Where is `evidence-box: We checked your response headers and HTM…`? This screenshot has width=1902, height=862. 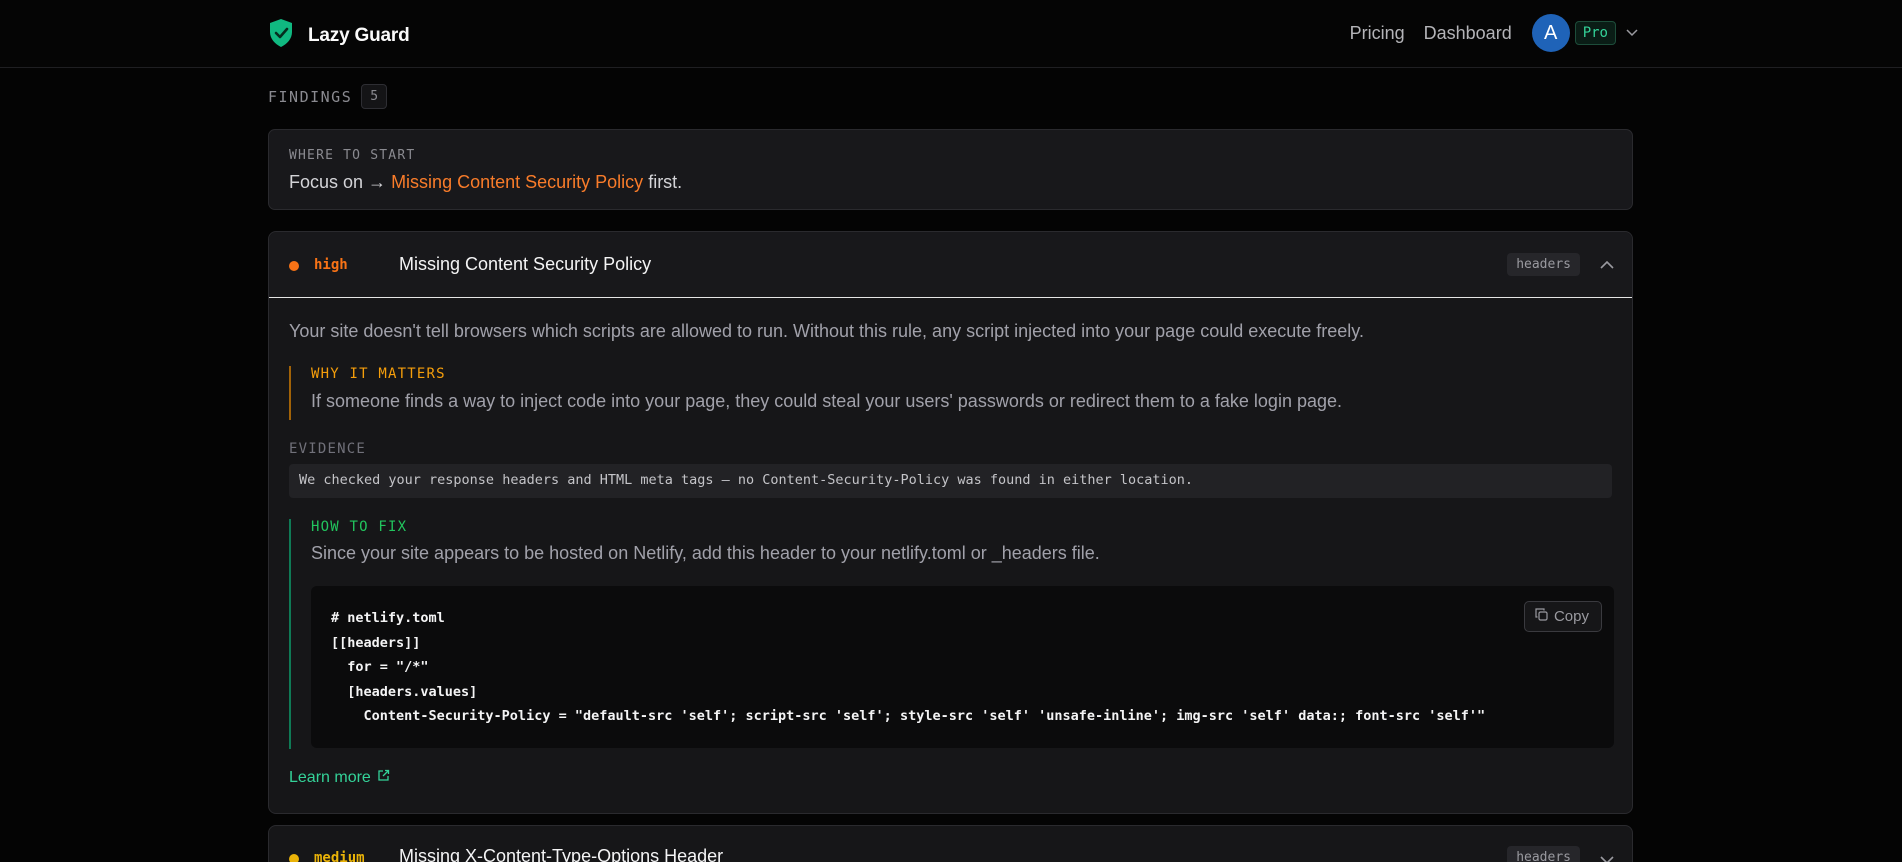 evidence-box: We checked your response headers and HTM… is located at coordinates (950, 481).